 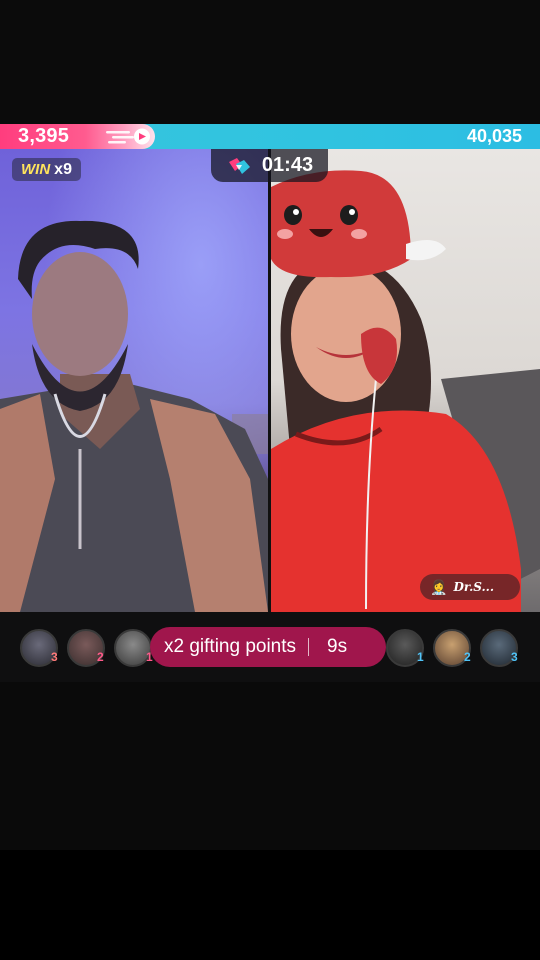 What do you see at coordinates (467, 657) in the screenshot?
I see `right-gifter-rank-2: 2` at bounding box center [467, 657].